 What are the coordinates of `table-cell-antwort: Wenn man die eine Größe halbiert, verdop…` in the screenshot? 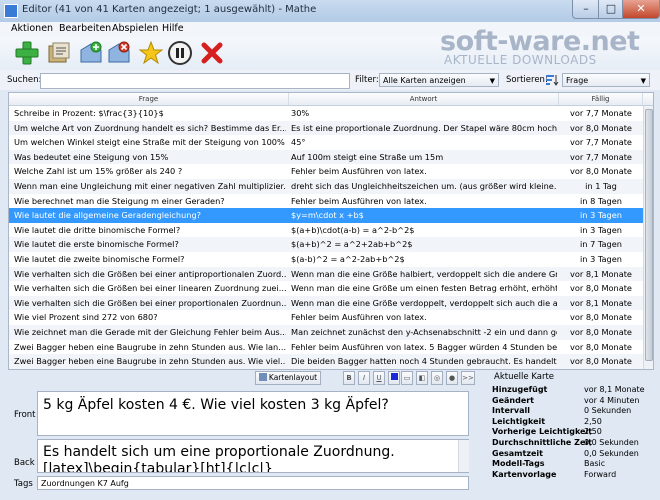 It's located at (424, 273).